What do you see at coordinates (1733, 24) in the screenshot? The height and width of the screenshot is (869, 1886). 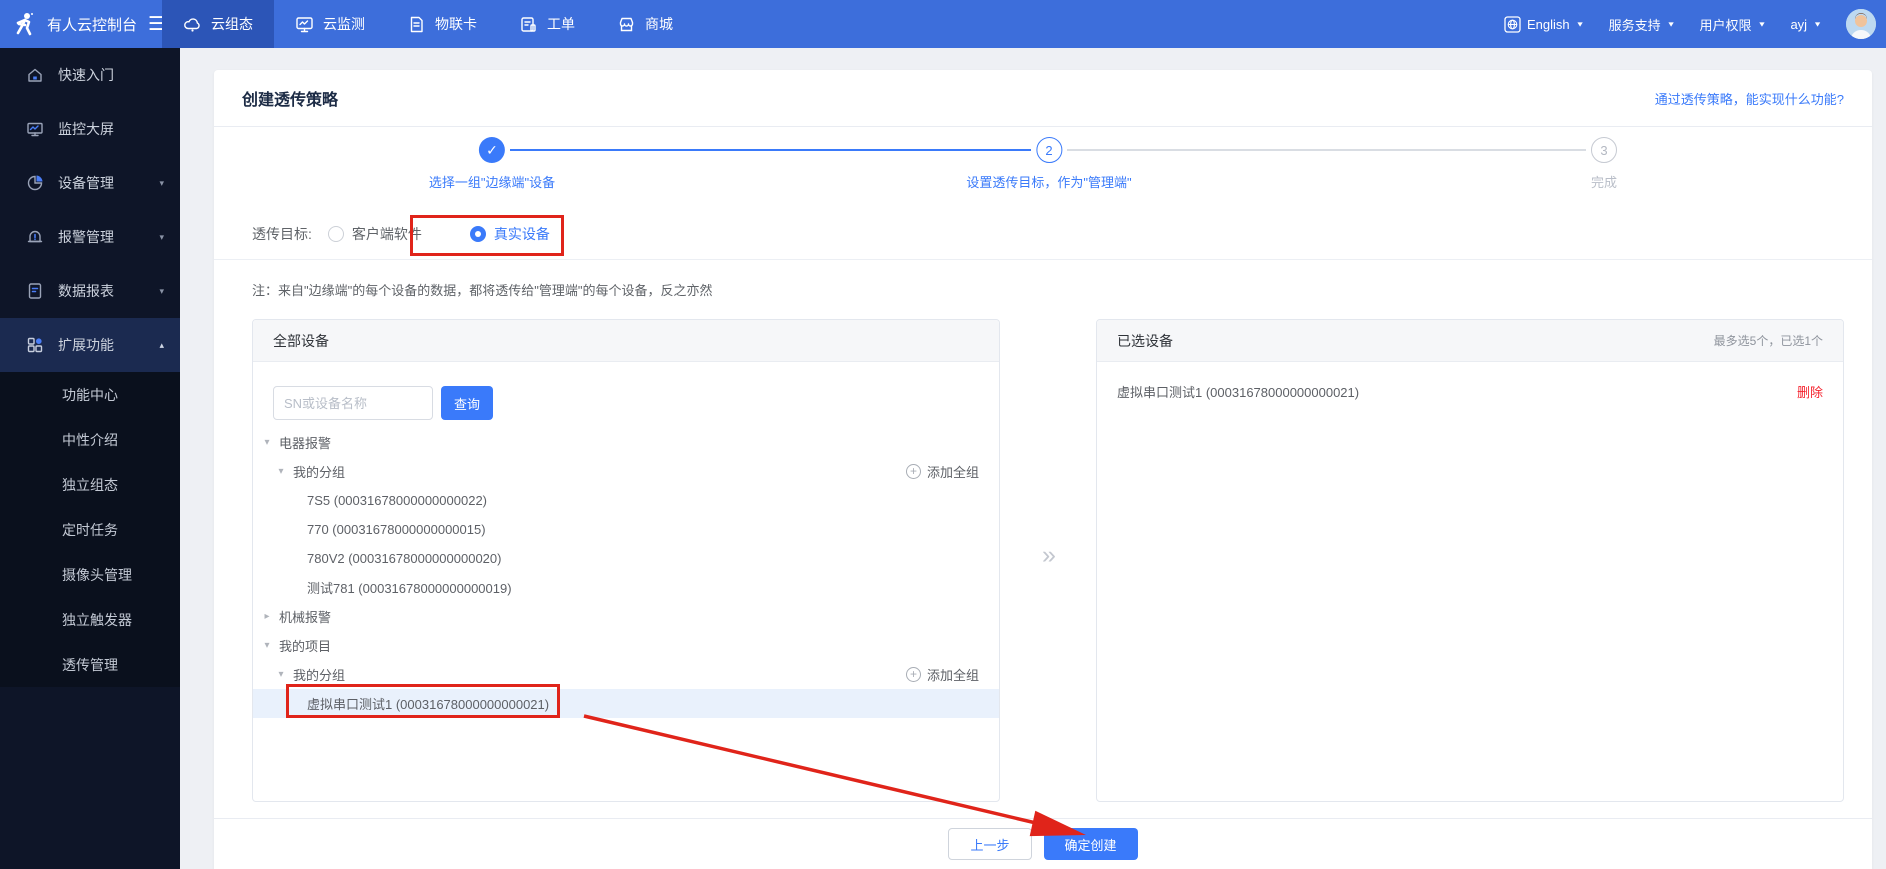 I see `user-permission-menu: 用户权限 ▼` at bounding box center [1733, 24].